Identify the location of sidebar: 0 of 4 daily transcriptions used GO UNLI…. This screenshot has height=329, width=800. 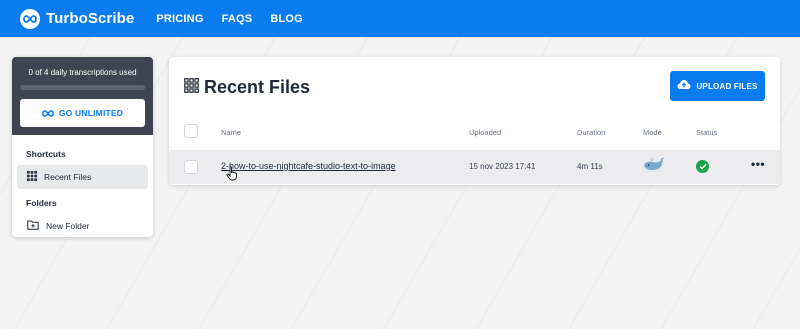
(82, 147).